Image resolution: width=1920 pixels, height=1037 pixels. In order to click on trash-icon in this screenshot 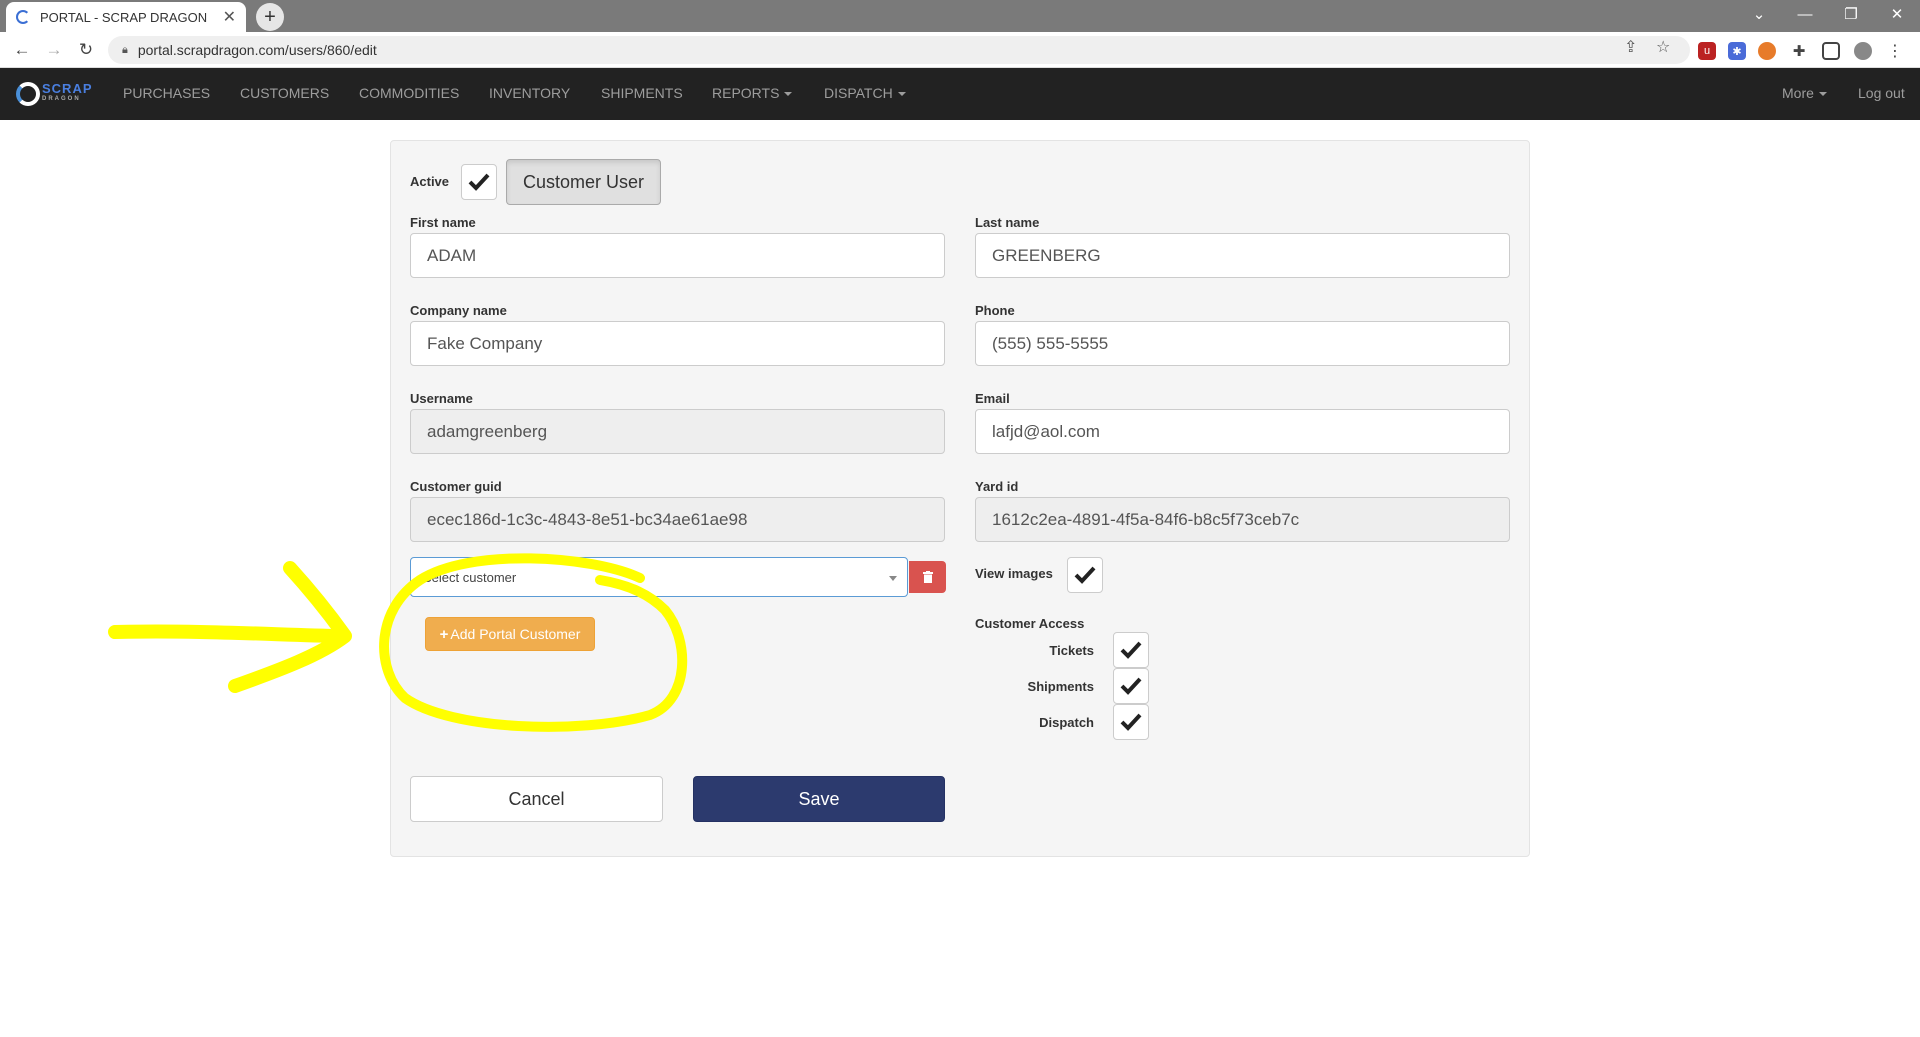, I will do `click(927, 577)`.